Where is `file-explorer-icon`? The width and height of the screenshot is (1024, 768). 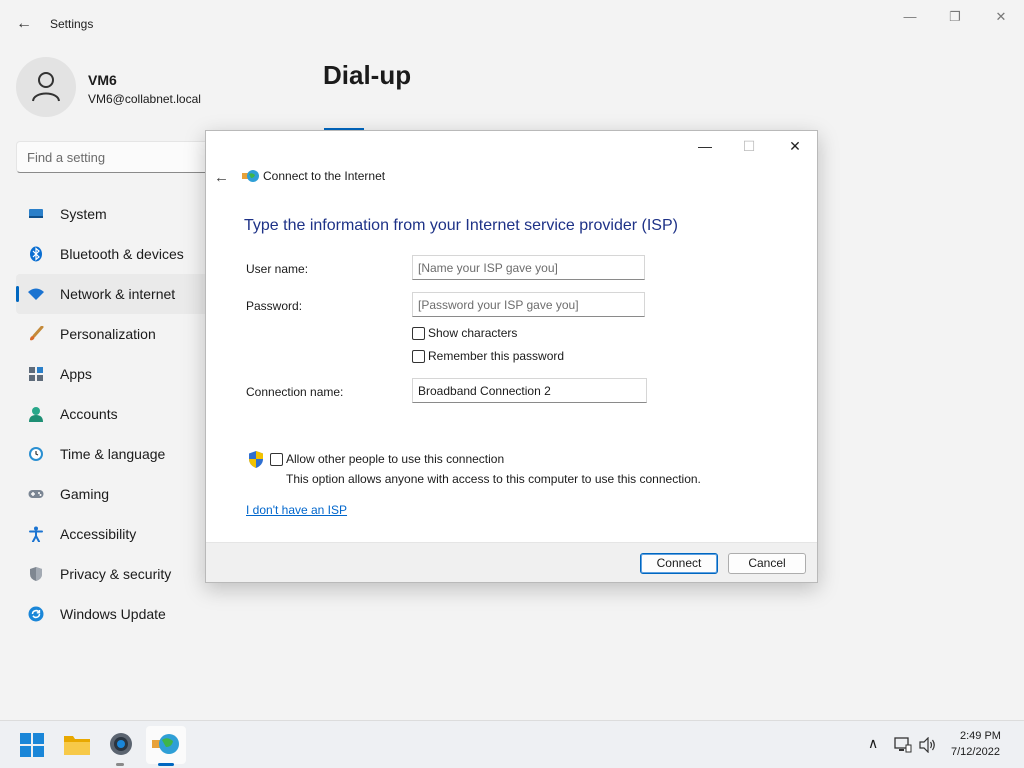 file-explorer-icon is located at coordinates (77, 744).